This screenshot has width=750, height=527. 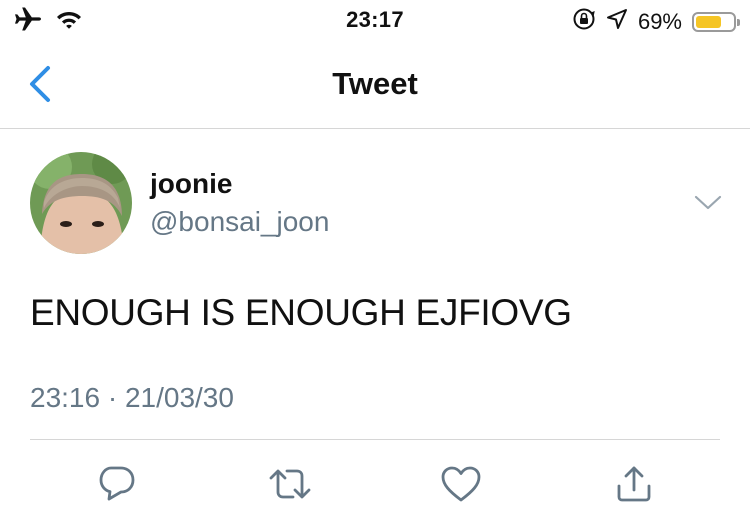 I want to click on heart-icon, so click(x=461, y=484).